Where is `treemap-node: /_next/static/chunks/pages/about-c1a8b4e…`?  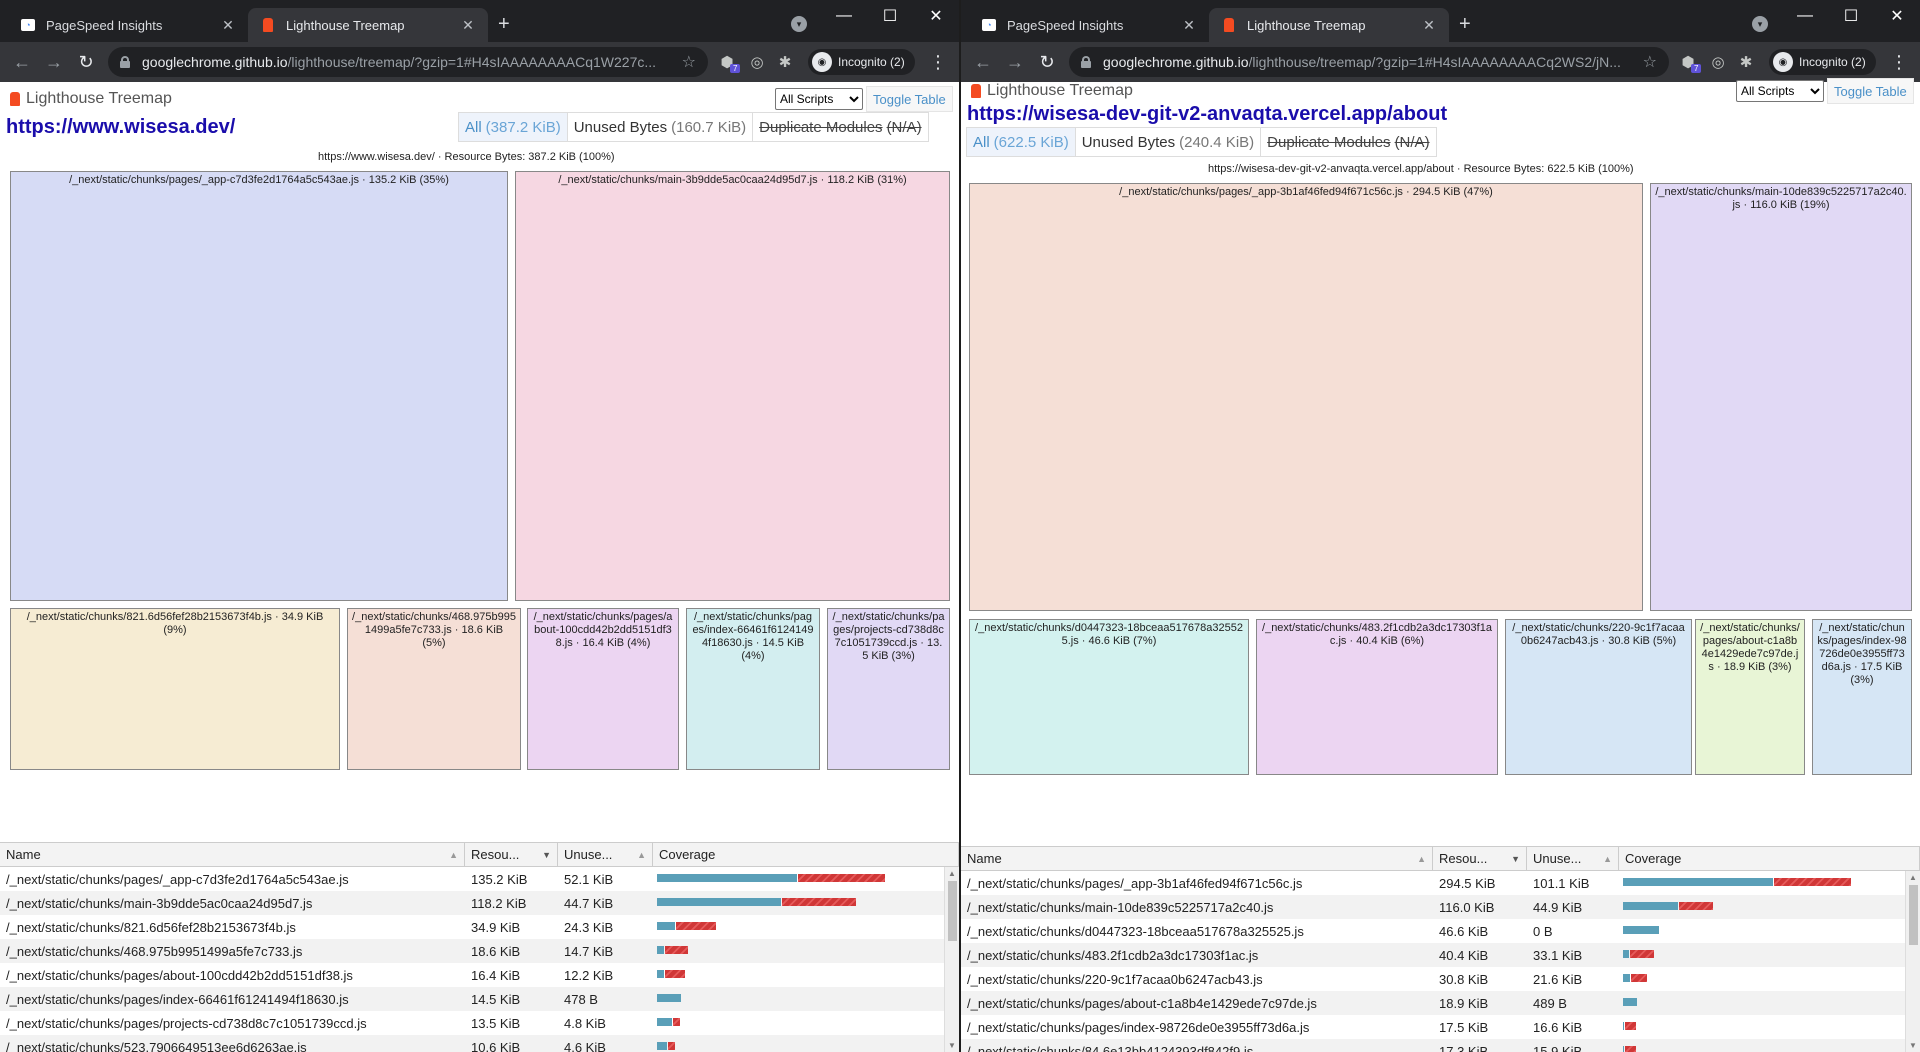
treemap-node: /_next/static/chunks/pages/about-c1a8b4e… is located at coordinates (1750, 697).